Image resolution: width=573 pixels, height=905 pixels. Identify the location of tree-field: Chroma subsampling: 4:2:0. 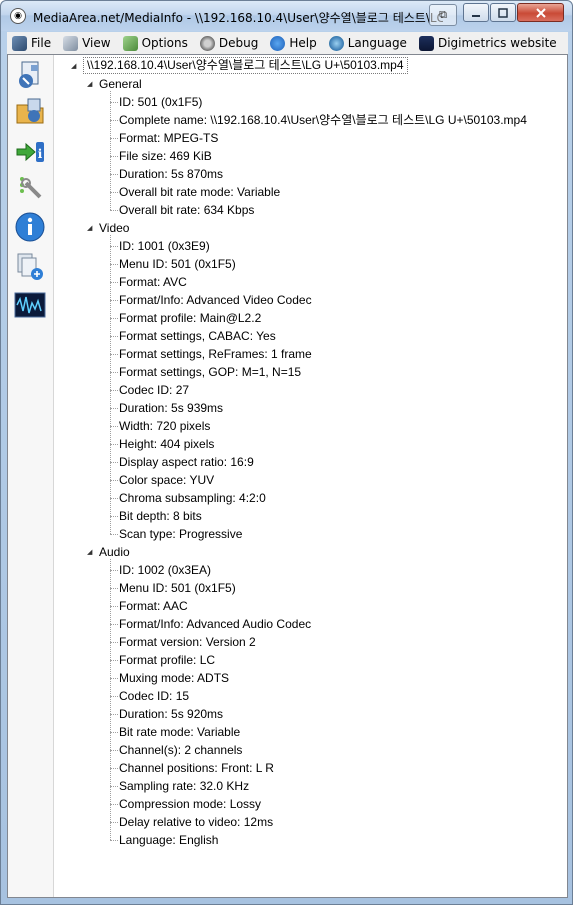
(192, 498).